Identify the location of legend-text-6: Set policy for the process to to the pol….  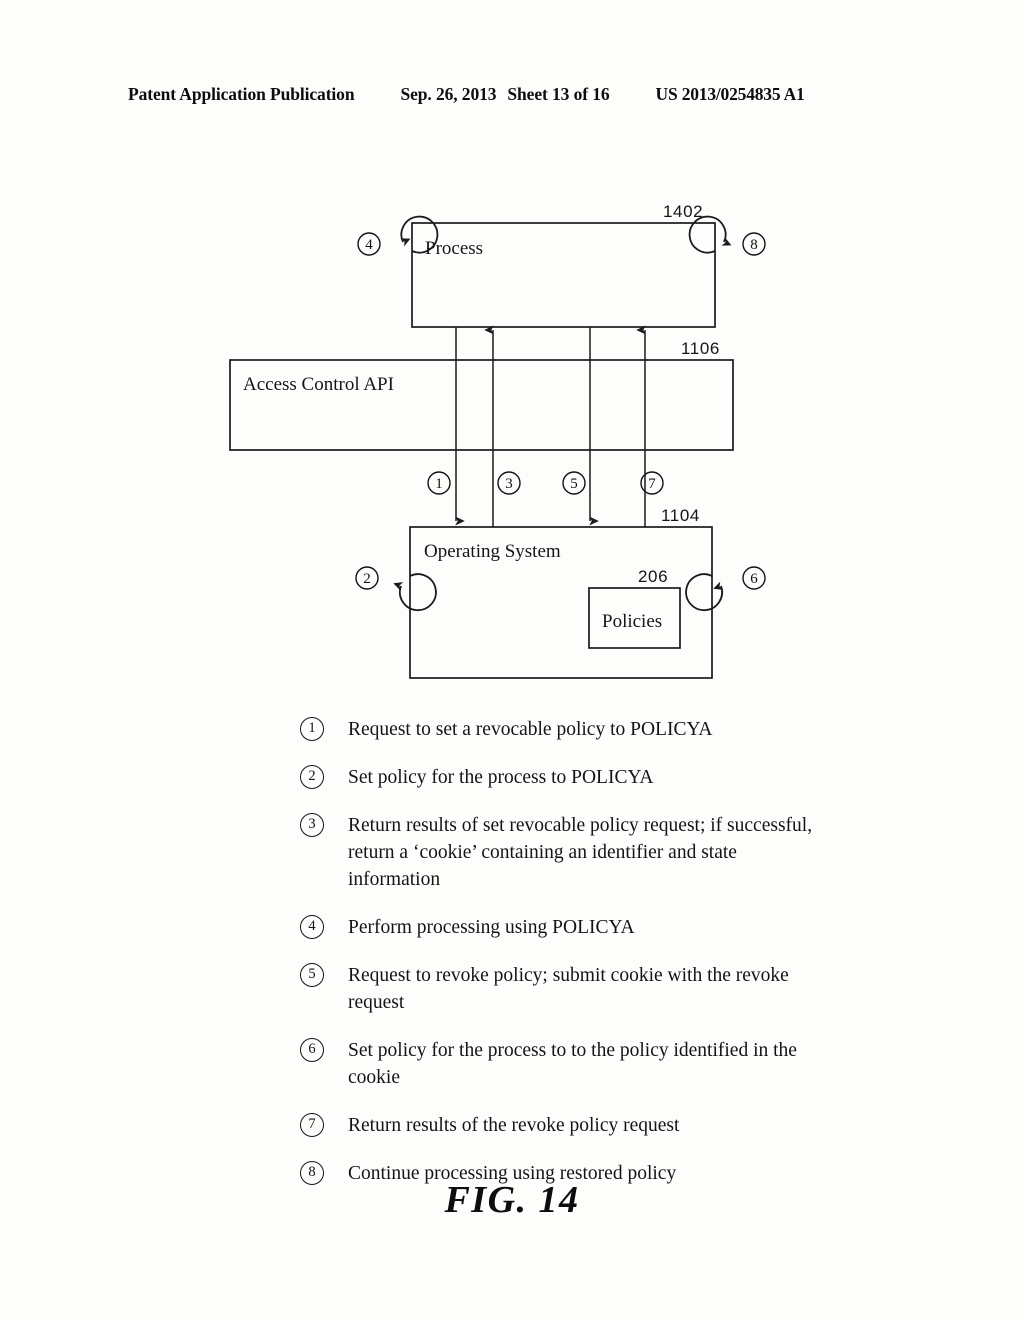
(572, 1064).